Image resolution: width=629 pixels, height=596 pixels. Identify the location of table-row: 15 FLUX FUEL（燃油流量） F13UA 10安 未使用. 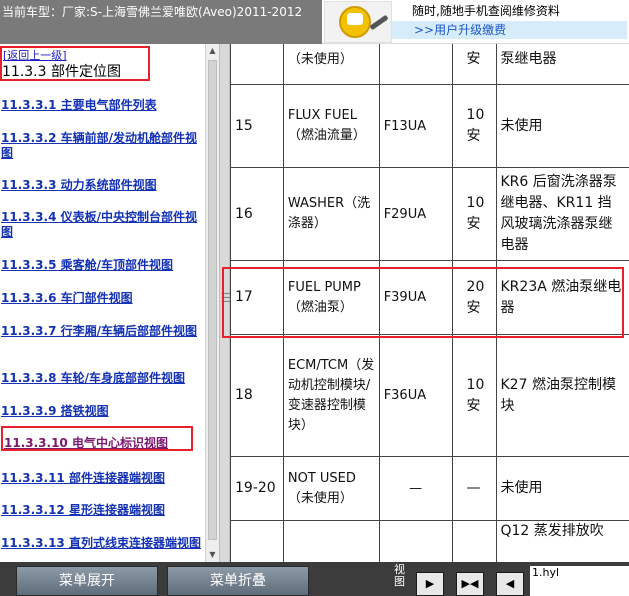
(429, 126).